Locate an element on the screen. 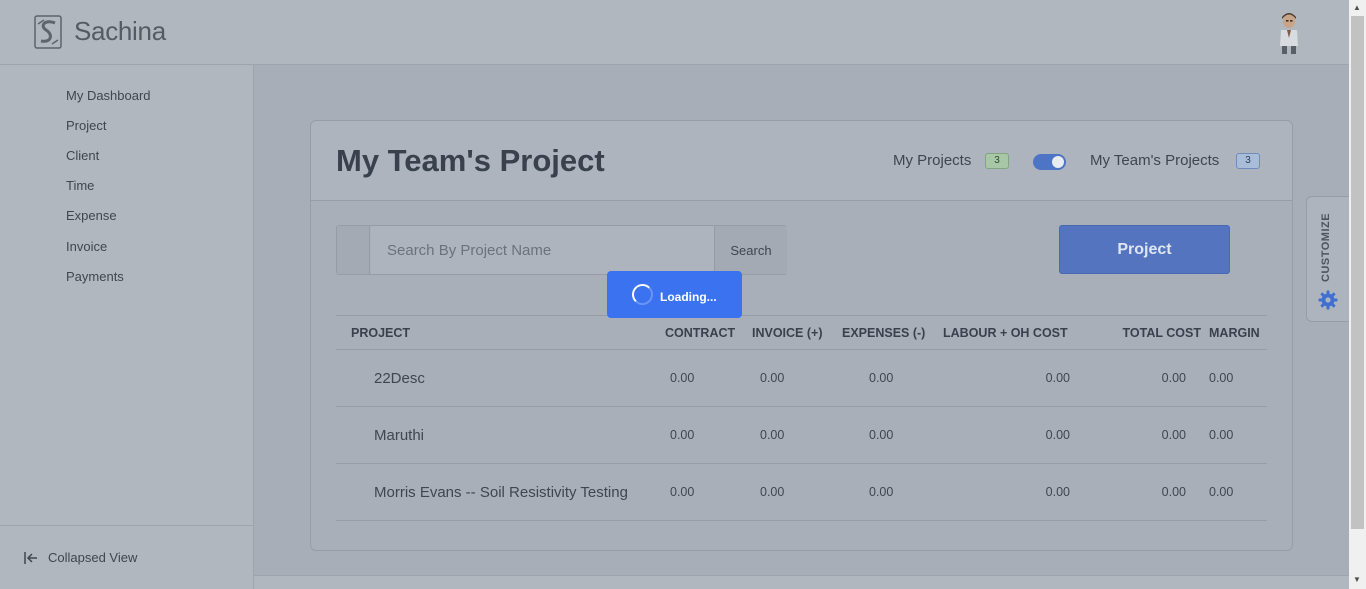 The width and height of the screenshot is (1366, 589). projects-scope-toggle is located at coordinates (1049, 162).